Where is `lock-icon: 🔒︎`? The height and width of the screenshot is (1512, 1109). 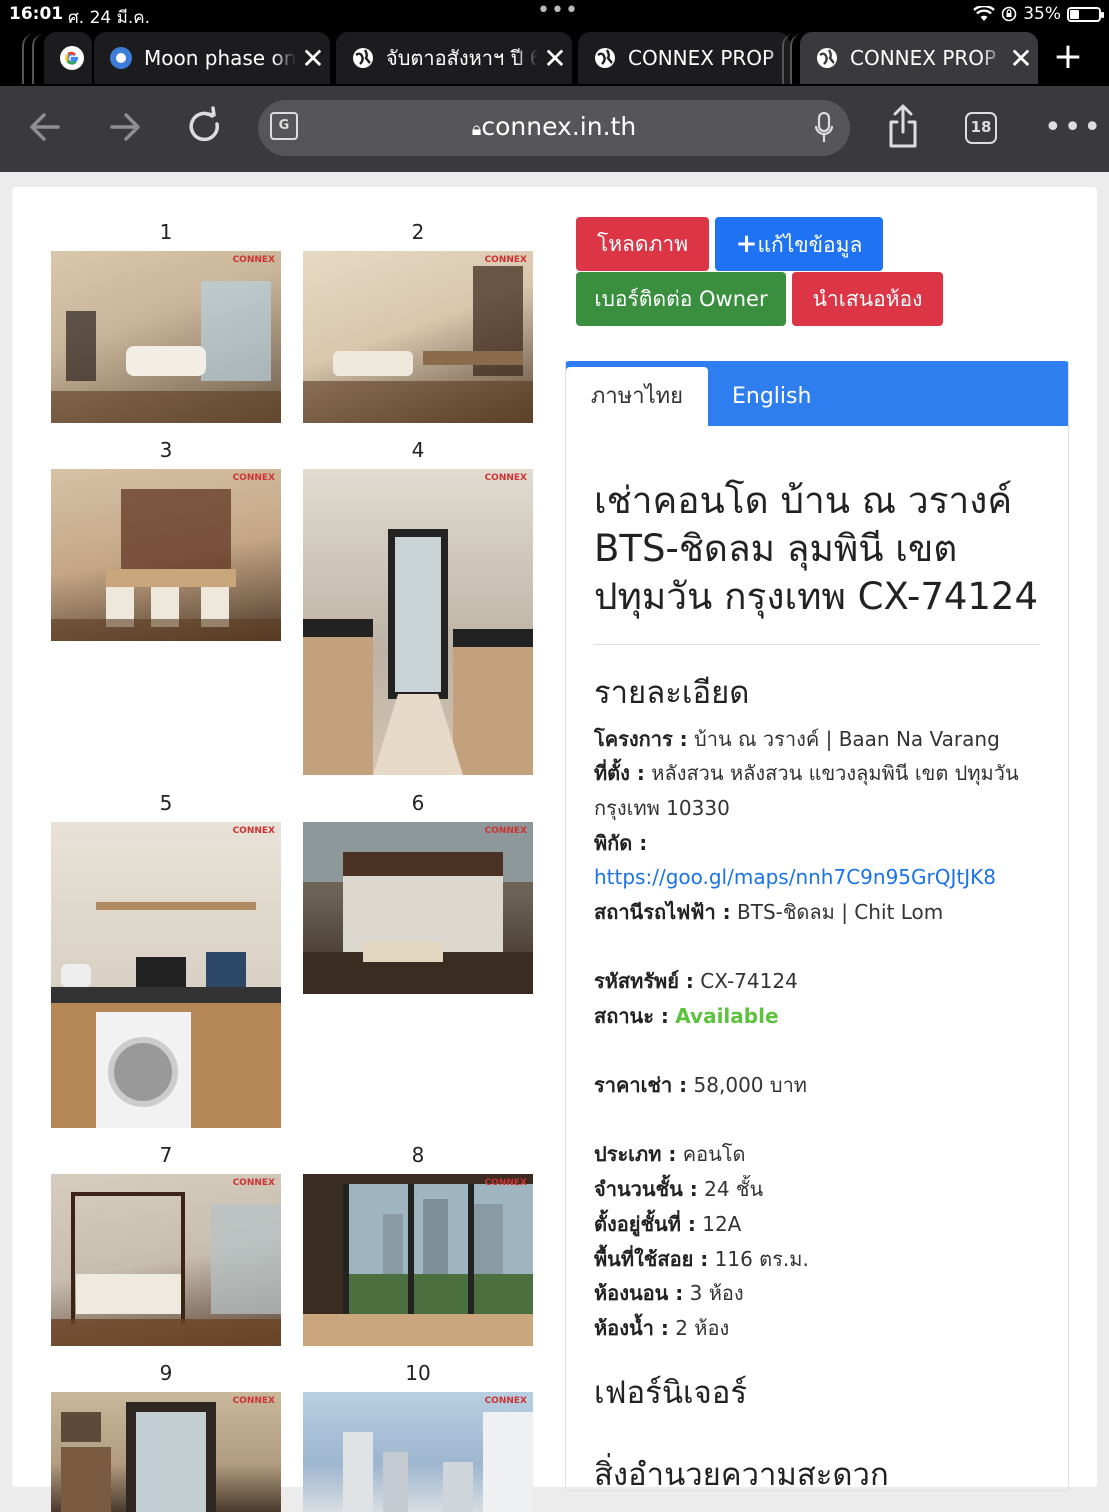
lock-icon: 🔒︎ is located at coordinates (476, 129).